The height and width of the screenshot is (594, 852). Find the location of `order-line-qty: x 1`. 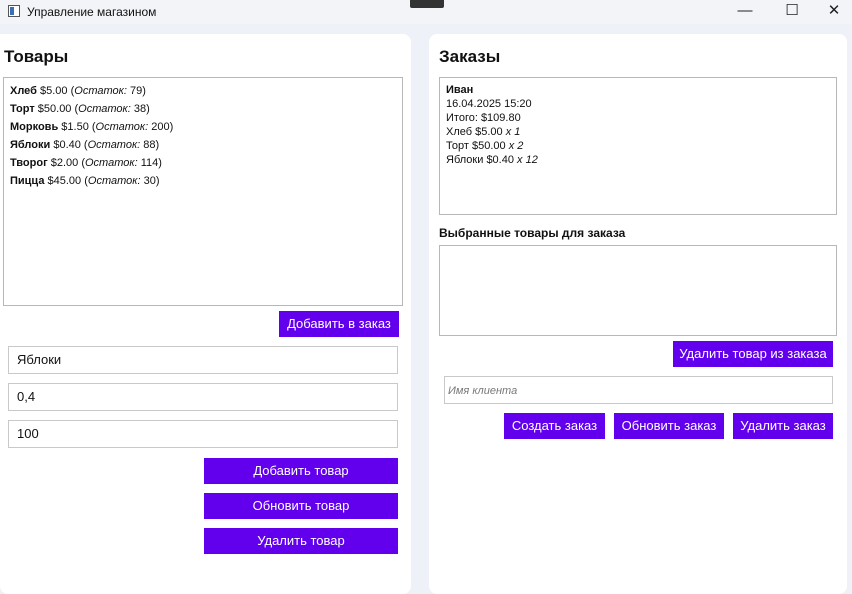

order-line-qty: x 1 is located at coordinates (513, 132).